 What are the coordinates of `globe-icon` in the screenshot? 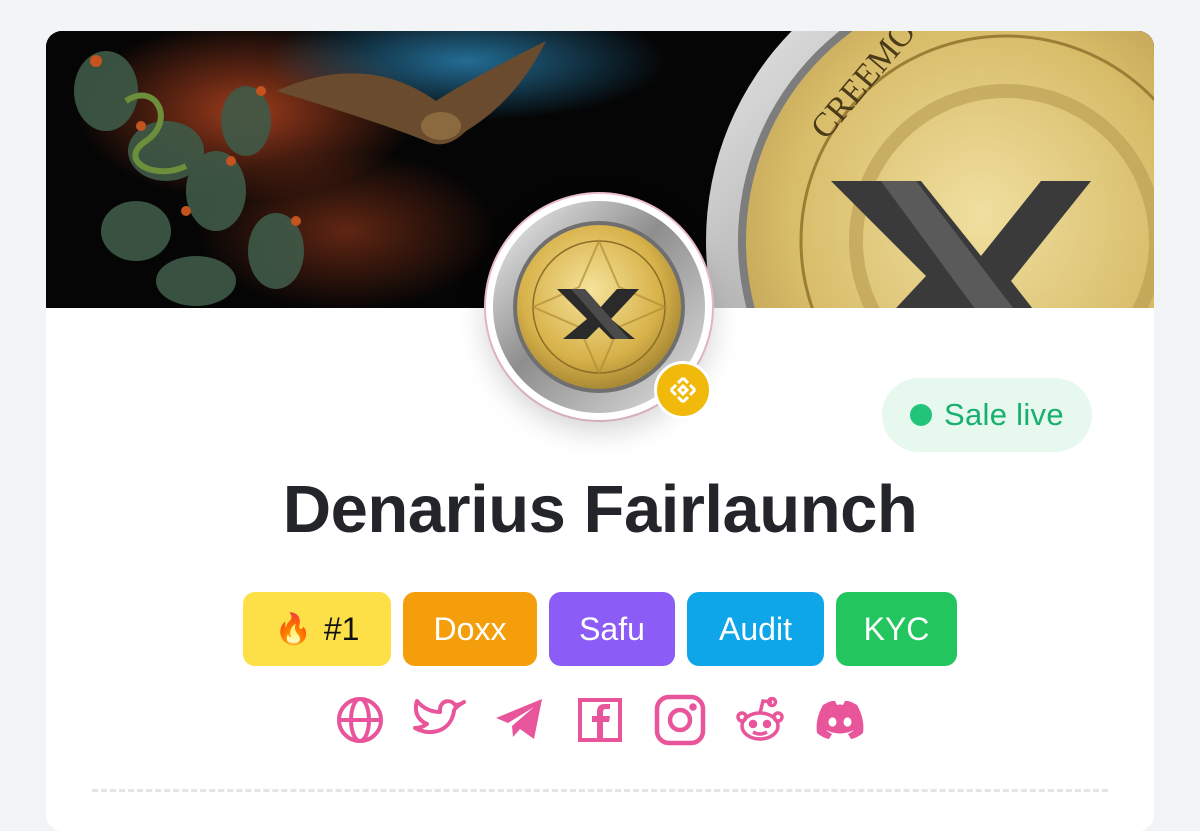 It's located at (360, 720).